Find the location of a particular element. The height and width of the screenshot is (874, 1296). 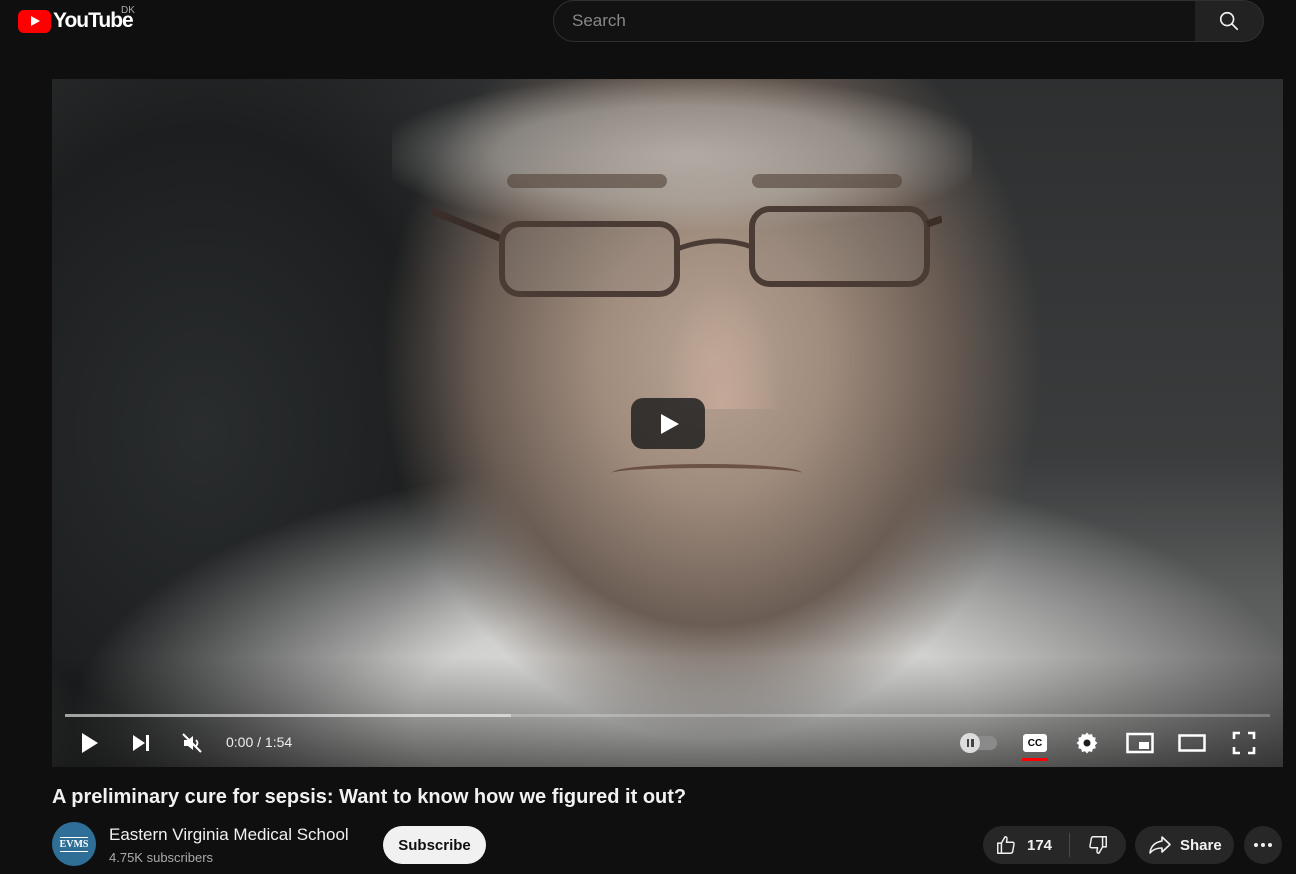

skip-next-icon is located at coordinates (141, 743).